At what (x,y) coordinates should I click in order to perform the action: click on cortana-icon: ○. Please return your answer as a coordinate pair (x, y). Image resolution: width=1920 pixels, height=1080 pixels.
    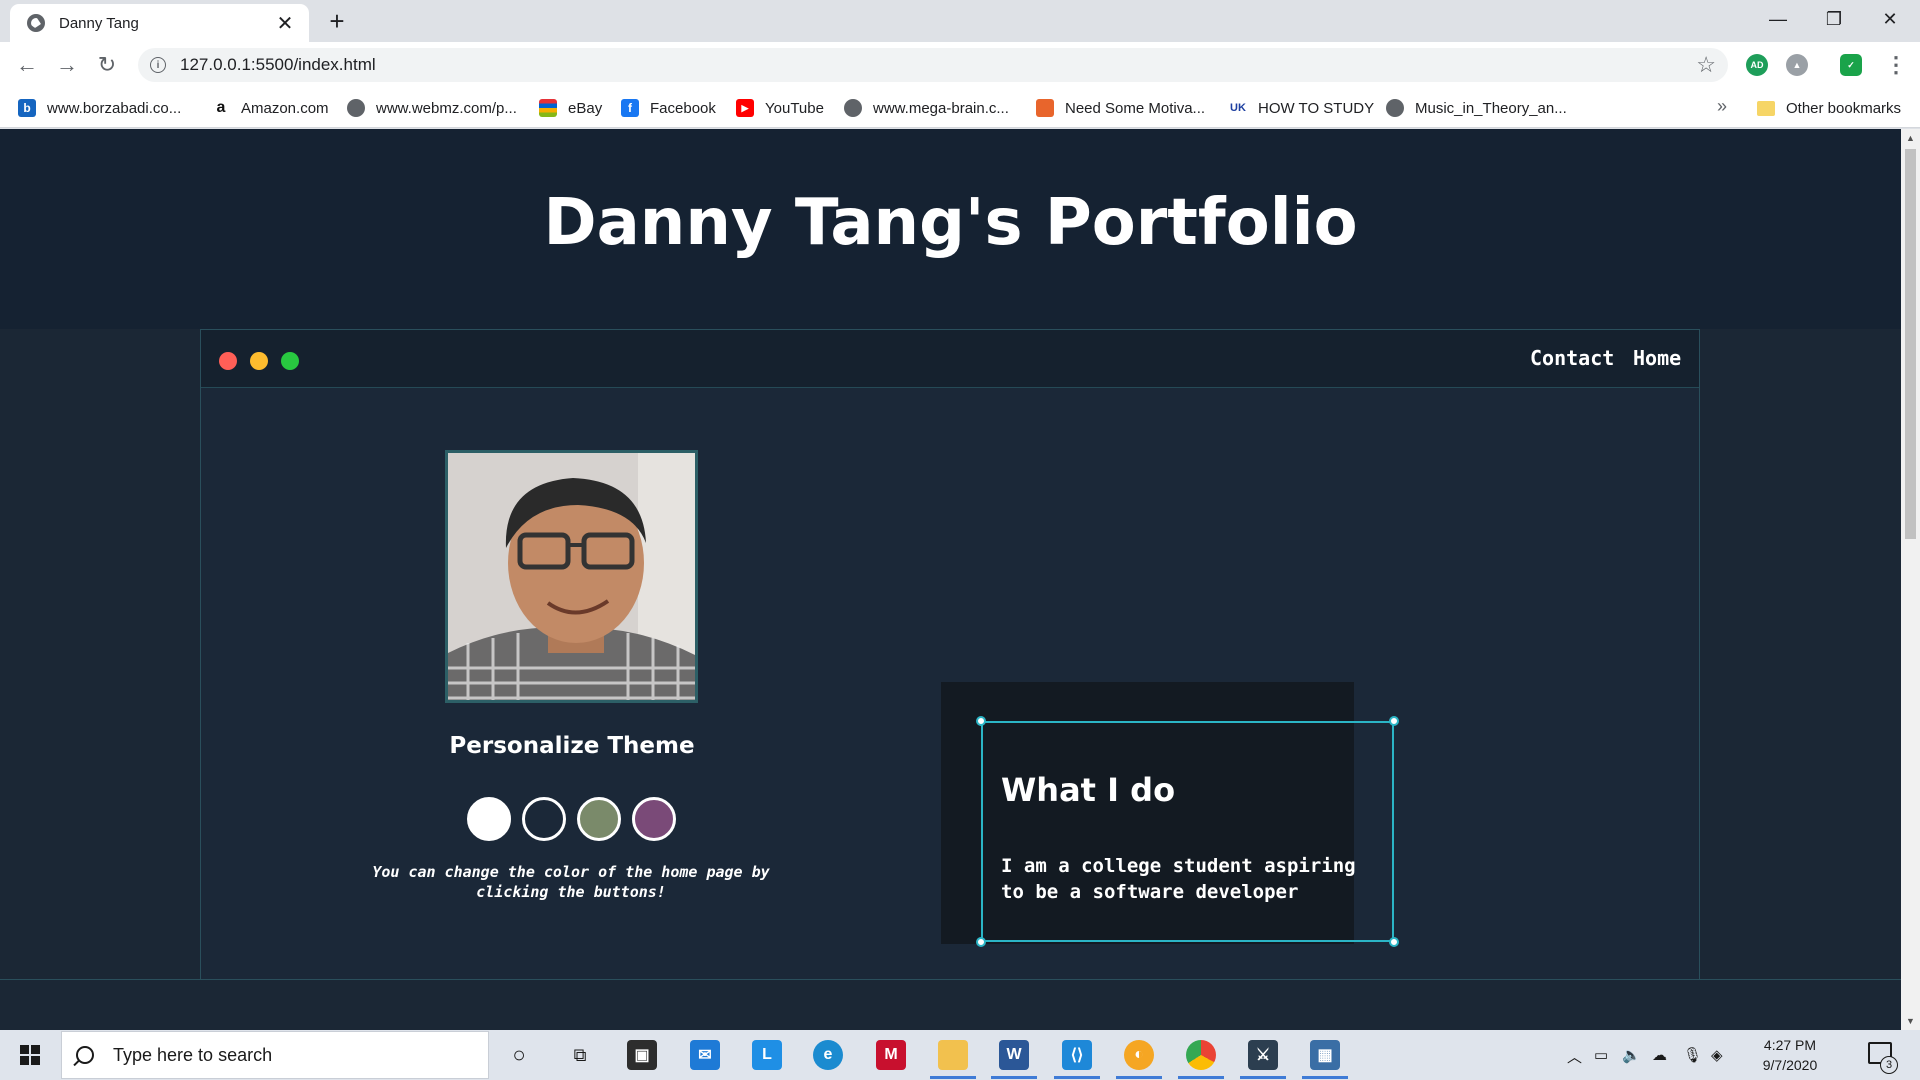
    Looking at the image, I should click on (519, 1055).